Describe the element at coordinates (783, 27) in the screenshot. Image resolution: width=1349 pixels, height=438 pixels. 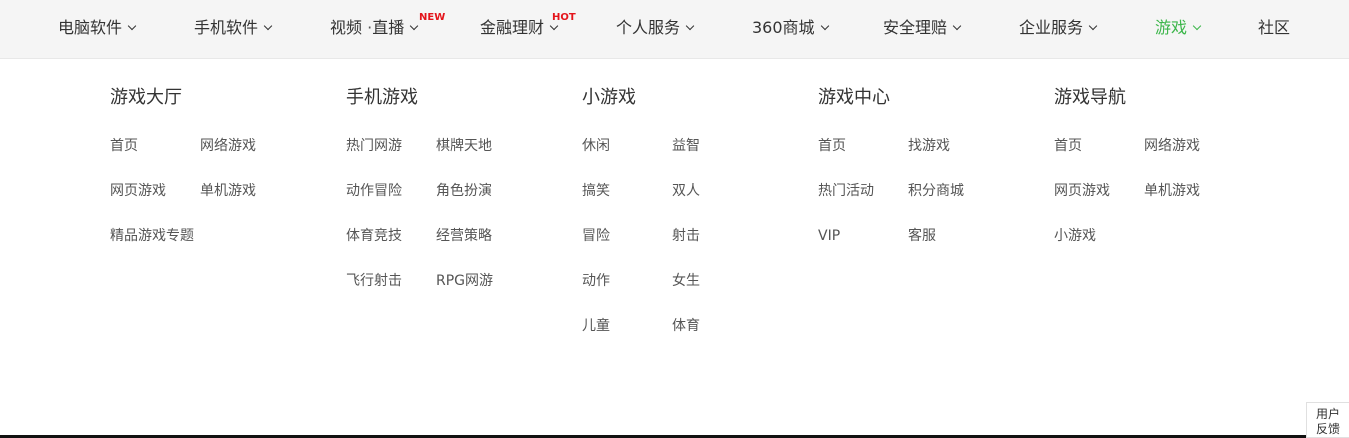
I see `nav-item-label: 360商城` at that location.